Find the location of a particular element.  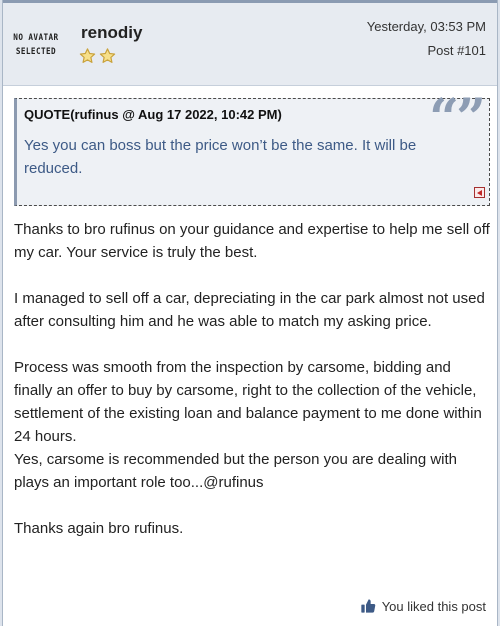

rank-stars is located at coordinates (97, 56).